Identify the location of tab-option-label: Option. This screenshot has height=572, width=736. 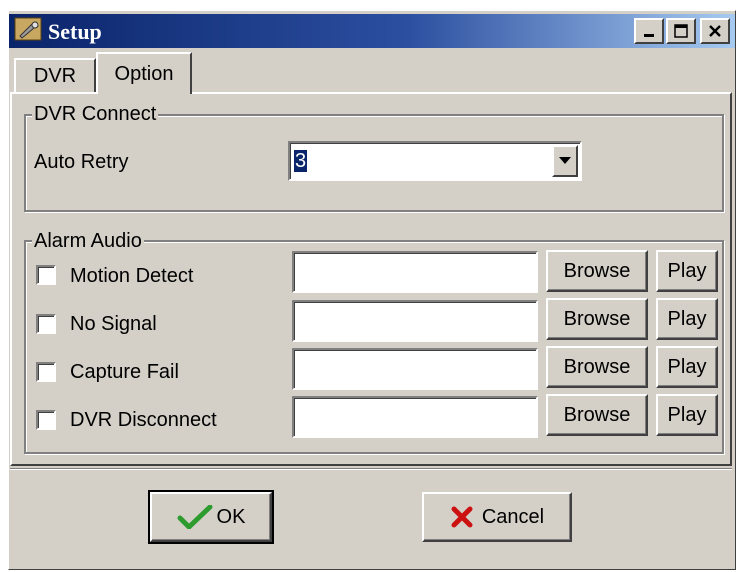
(144, 73).